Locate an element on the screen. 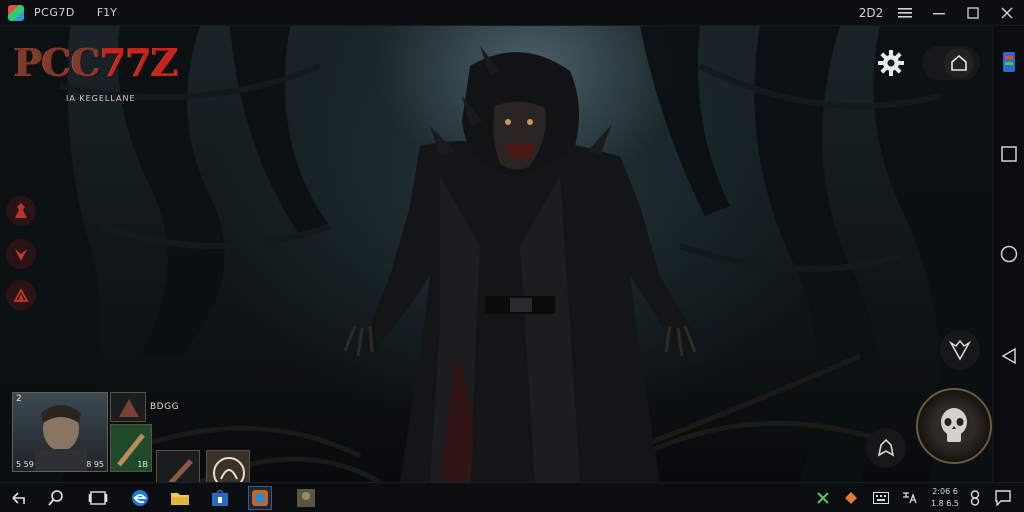 The image size is (1024, 512). game-logo-highlight: 77Z is located at coordinates (139, 62).